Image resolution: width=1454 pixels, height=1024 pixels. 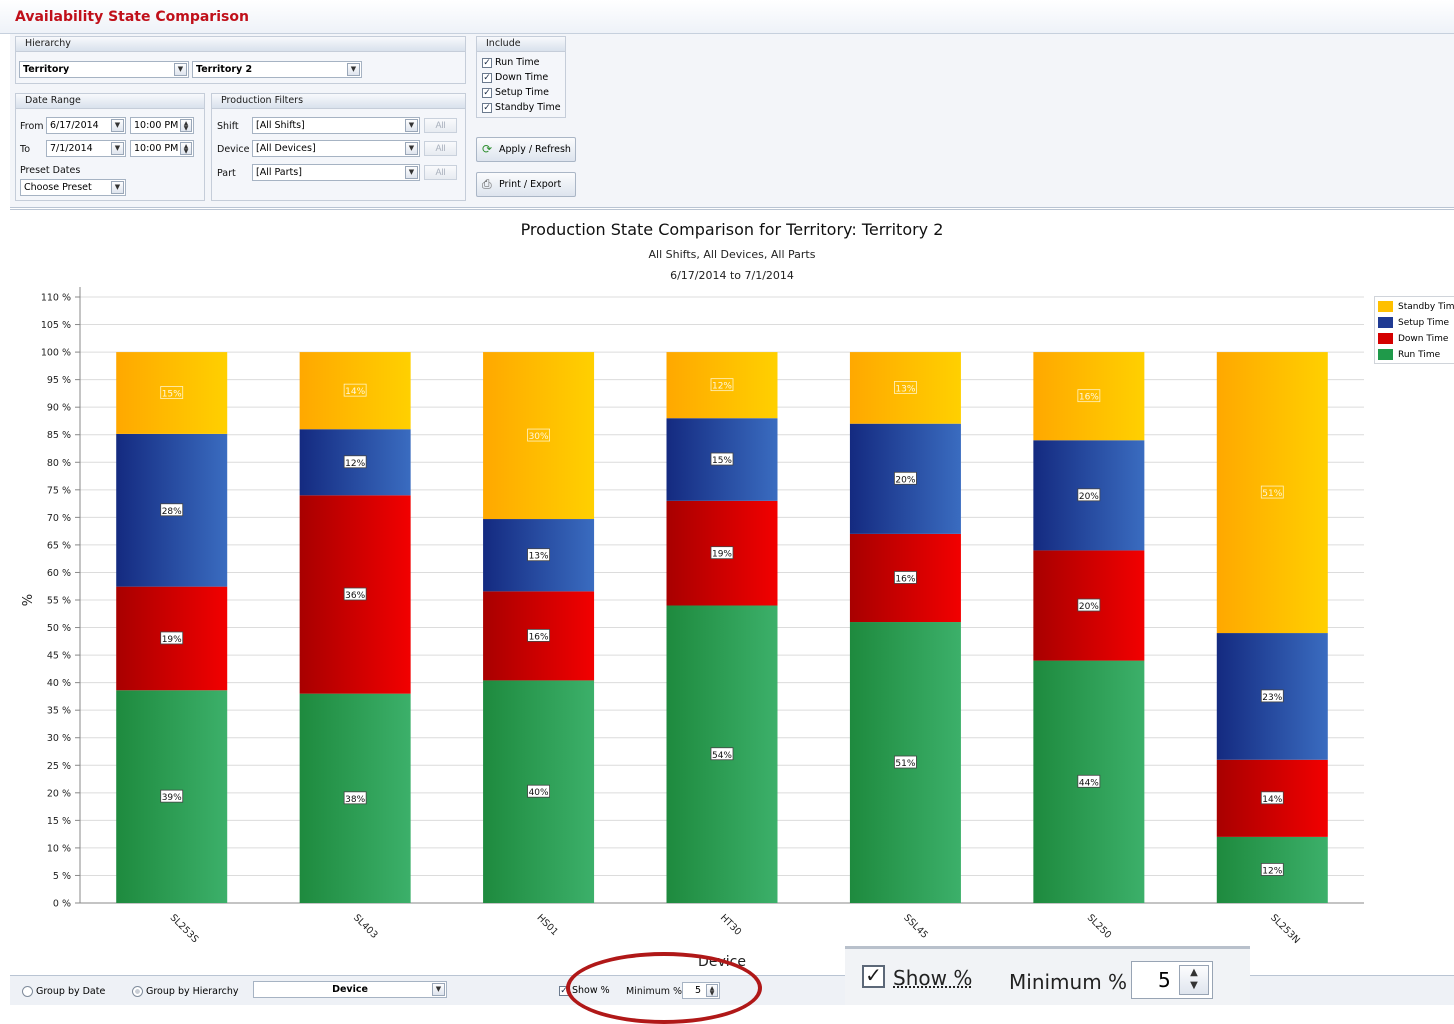 I want to click on data-label: 16%, so click(x=539, y=637).